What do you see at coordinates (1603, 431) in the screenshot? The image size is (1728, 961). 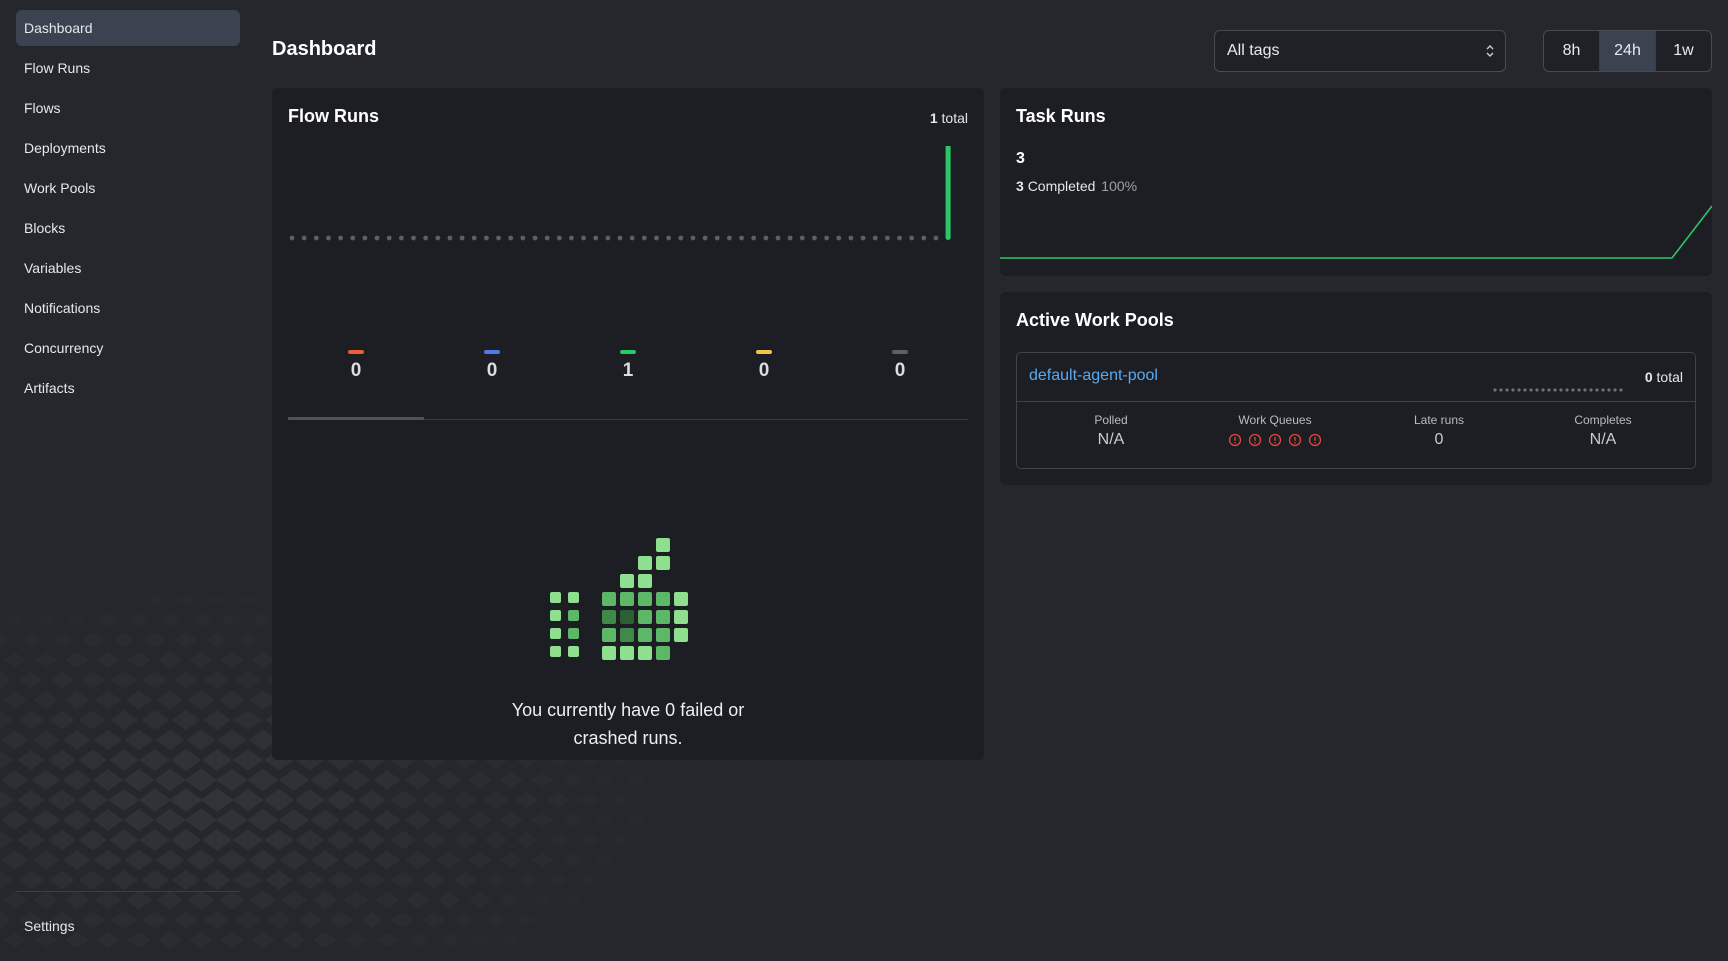 I see `stat-completes: Completes N/A` at bounding box center [1603, 431].